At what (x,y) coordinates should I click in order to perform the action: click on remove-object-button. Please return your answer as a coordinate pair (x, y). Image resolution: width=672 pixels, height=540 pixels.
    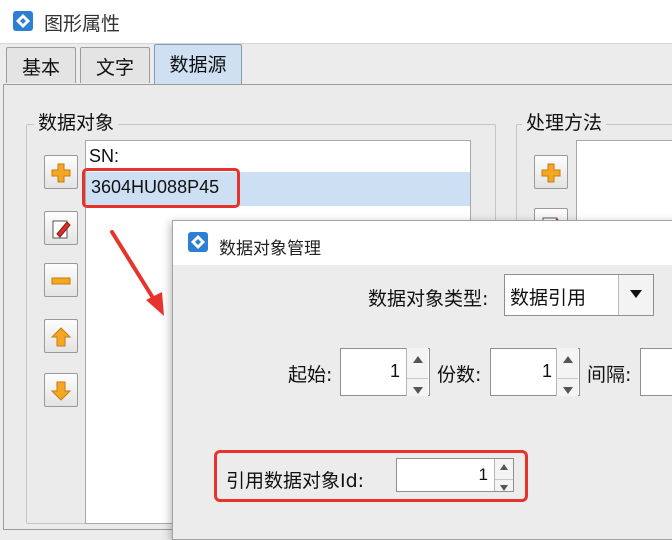
    Looking at the image, I should click on (61, 280).